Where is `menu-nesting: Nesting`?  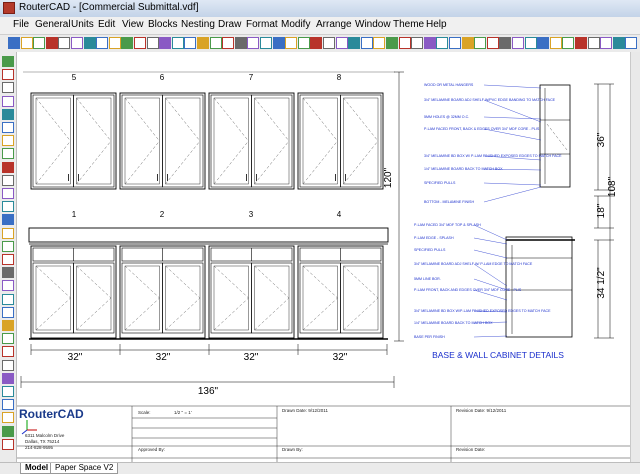 menu-nesting: Nesting is located at coordinates (198, 24).